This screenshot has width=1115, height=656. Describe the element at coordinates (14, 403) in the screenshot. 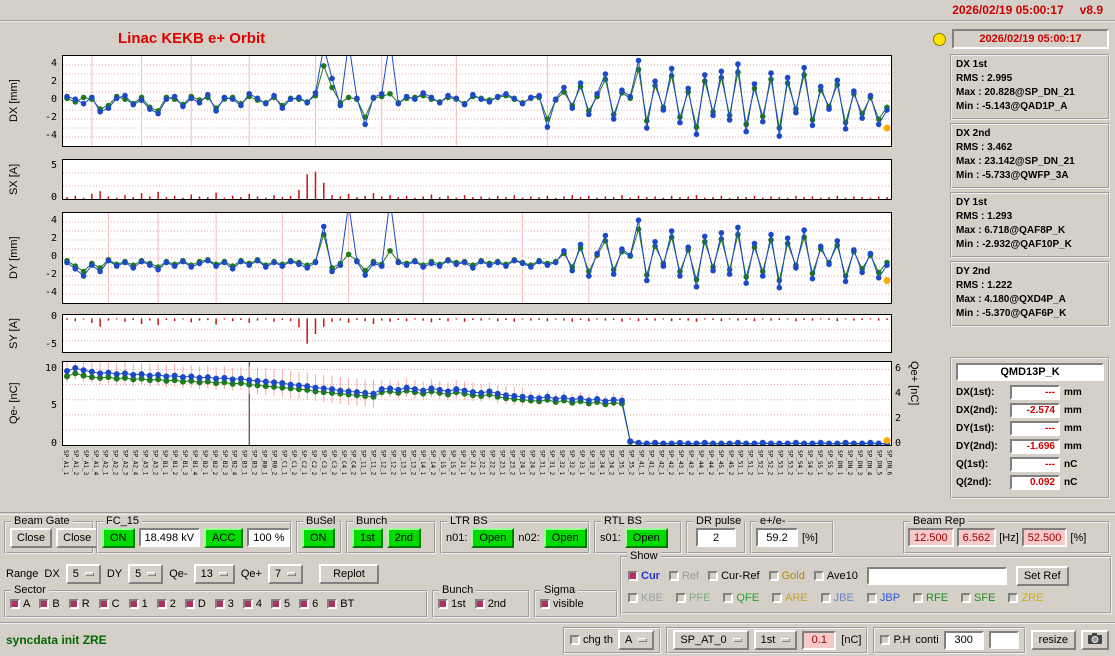

I see `q-axis-label: Qe- [nC]` at that location.